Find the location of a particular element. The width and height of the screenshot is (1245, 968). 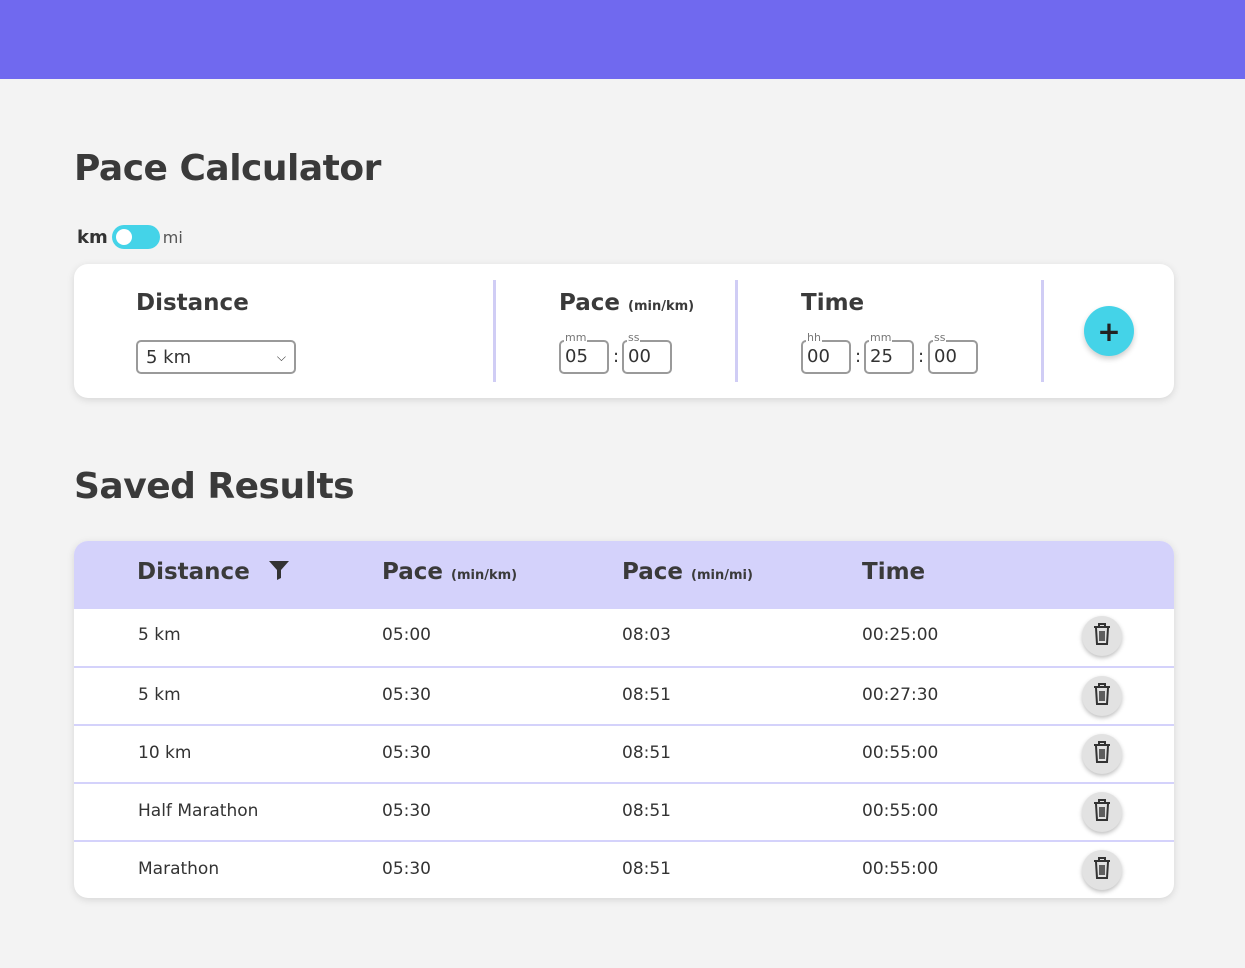

table-row: 10 km 05:30 08:51 00:55:00 is located at coordinates (624, 753).